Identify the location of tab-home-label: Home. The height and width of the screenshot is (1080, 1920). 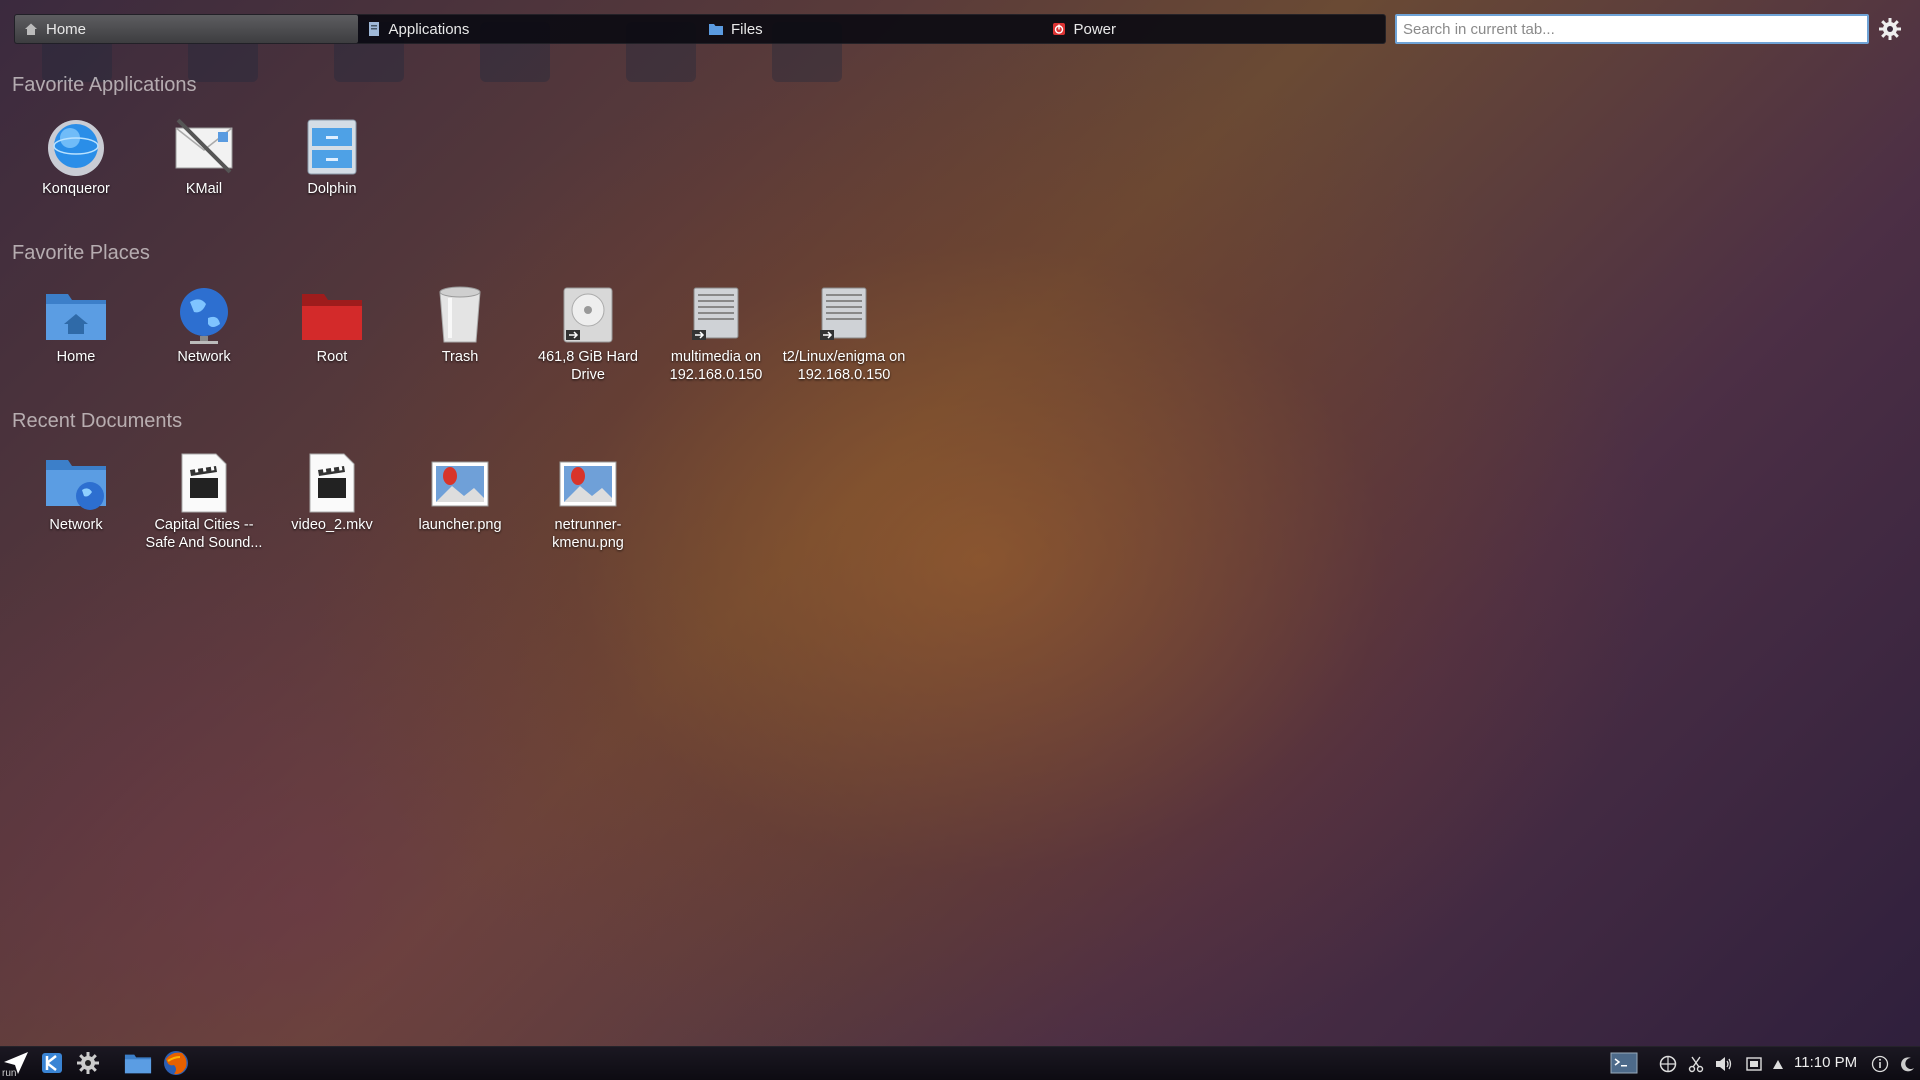
(66, 29).